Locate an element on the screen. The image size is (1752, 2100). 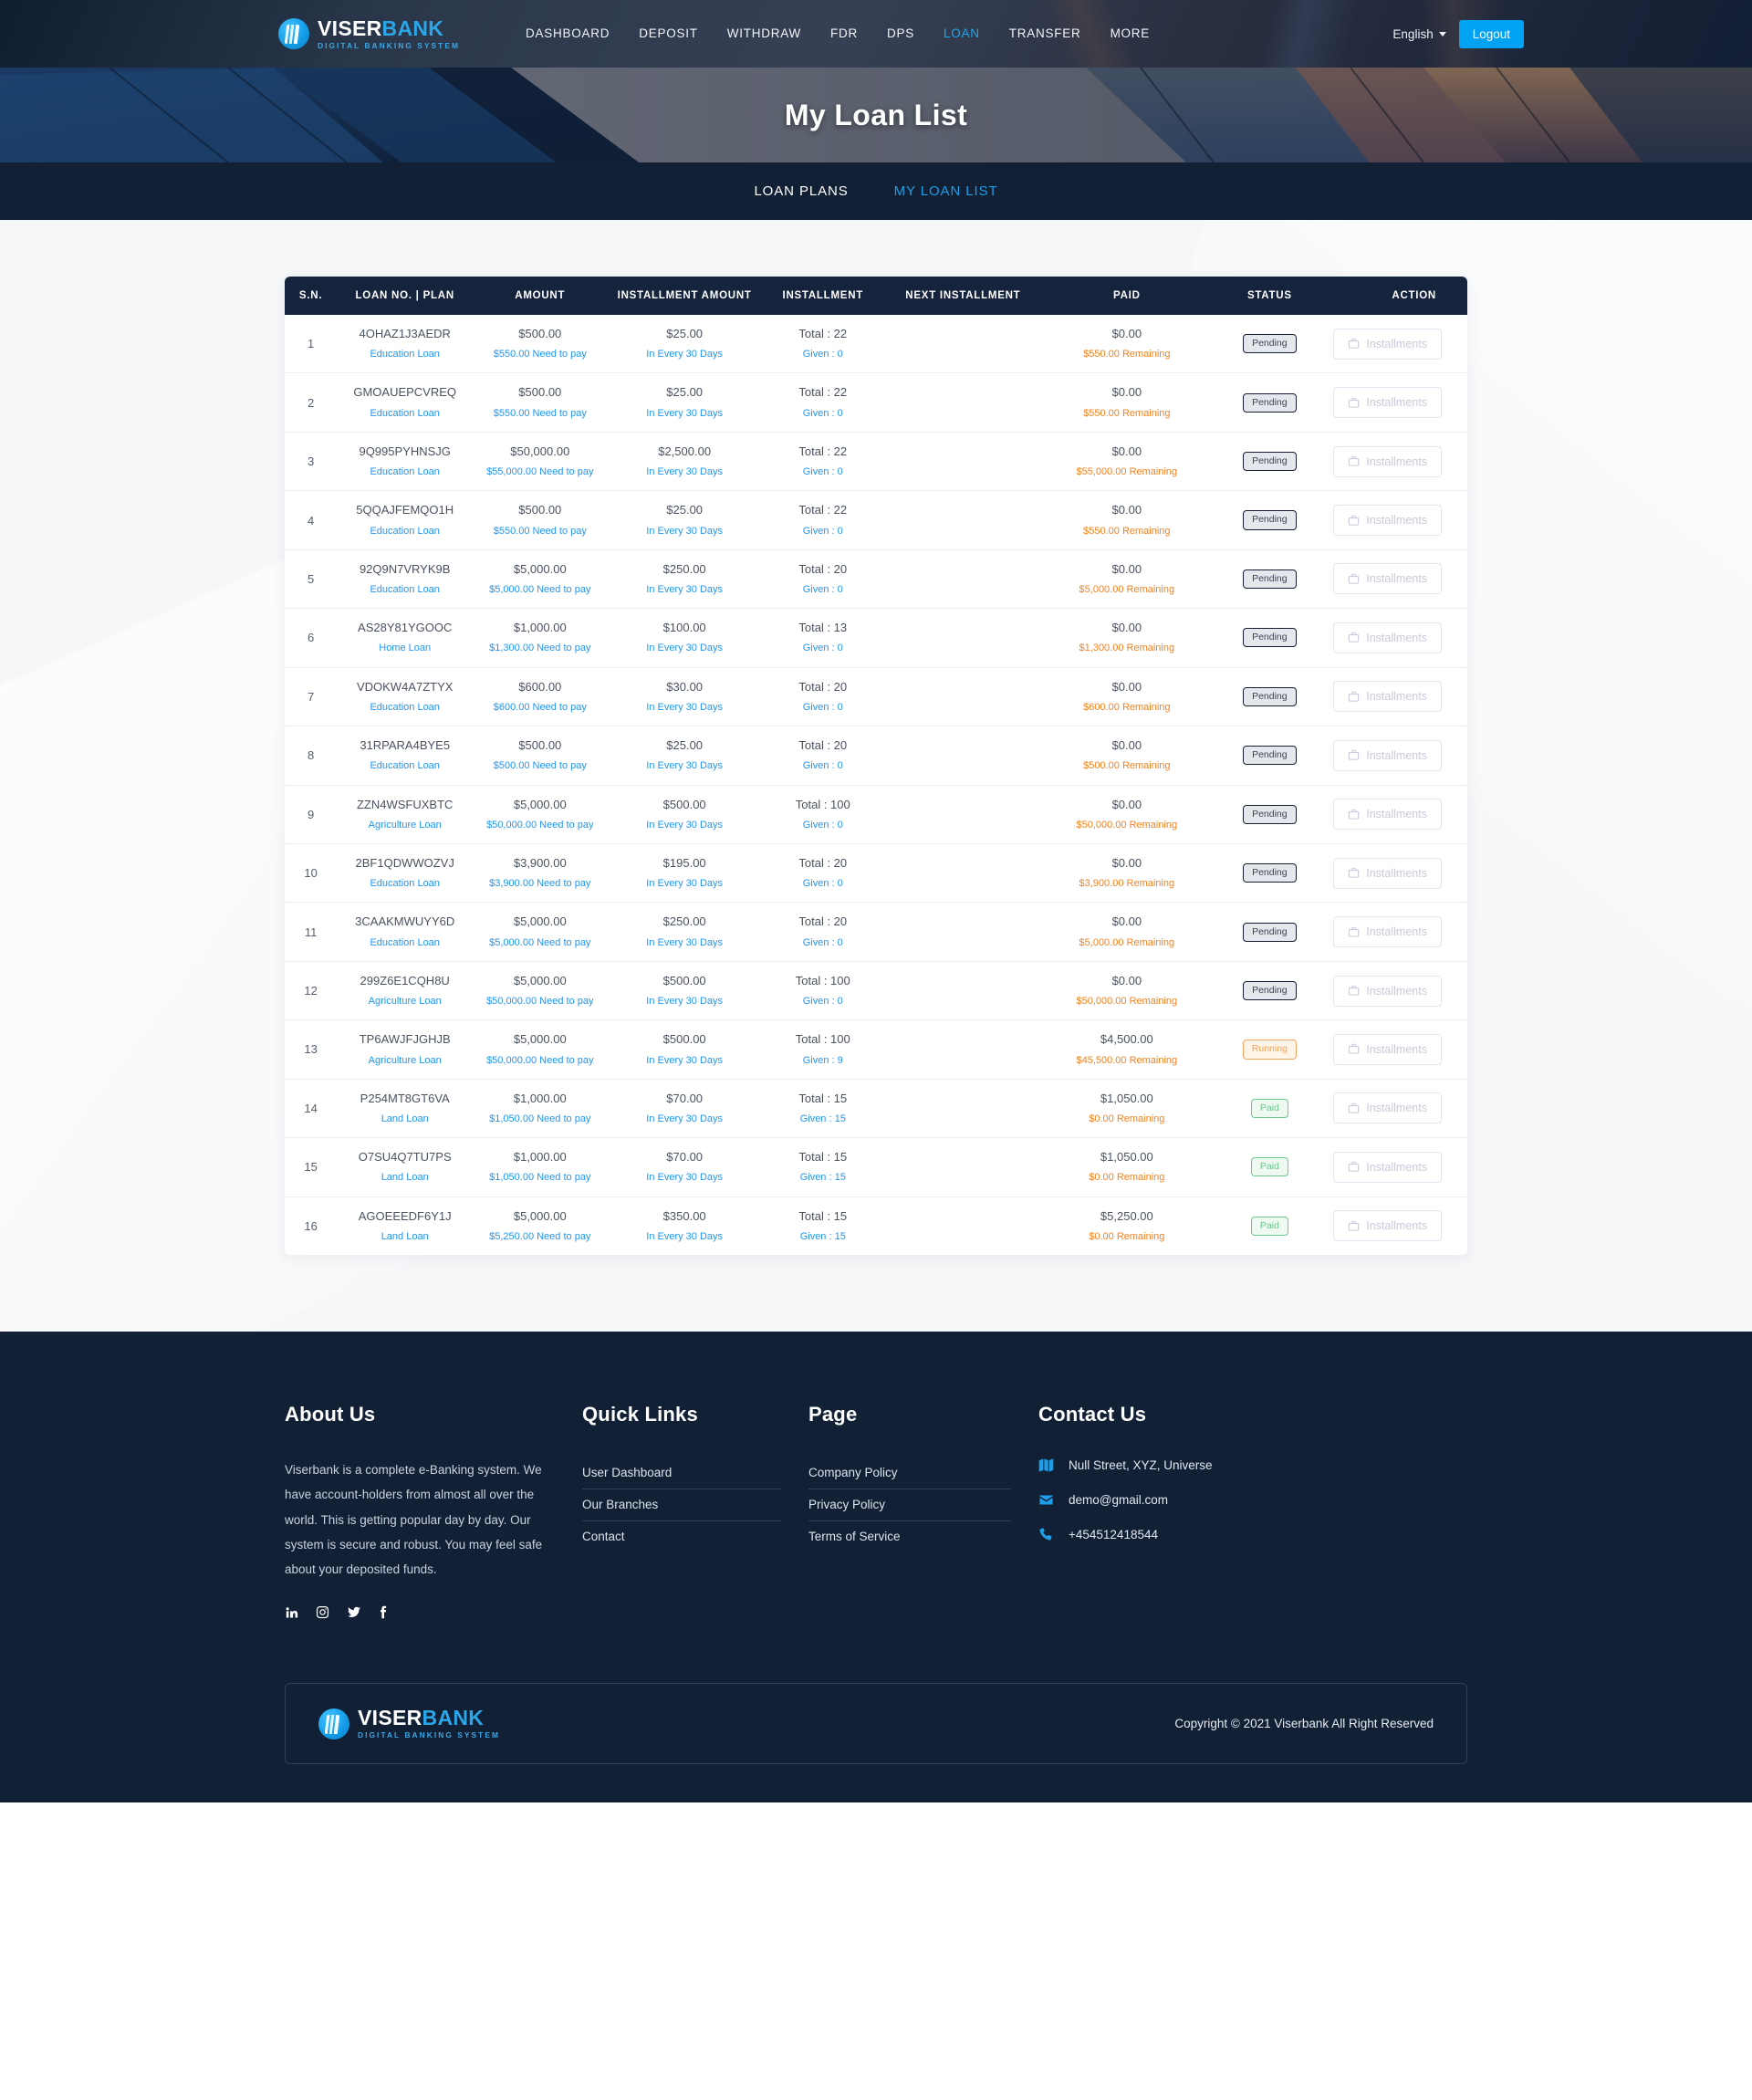
need-to-pay: $550.00 Need to pay is located at coordinates (540, 531).